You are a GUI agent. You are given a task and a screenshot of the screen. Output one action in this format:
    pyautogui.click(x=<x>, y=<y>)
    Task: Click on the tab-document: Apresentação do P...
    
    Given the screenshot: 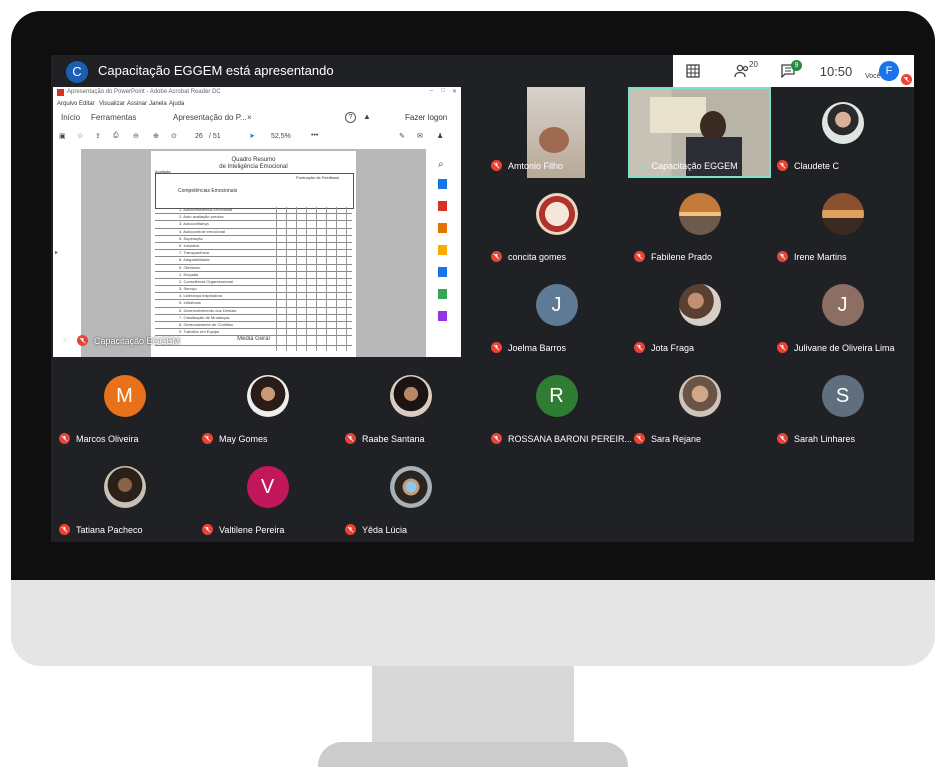 What is the action you would take?
    pyautogui.click(x=210, y=117)
    